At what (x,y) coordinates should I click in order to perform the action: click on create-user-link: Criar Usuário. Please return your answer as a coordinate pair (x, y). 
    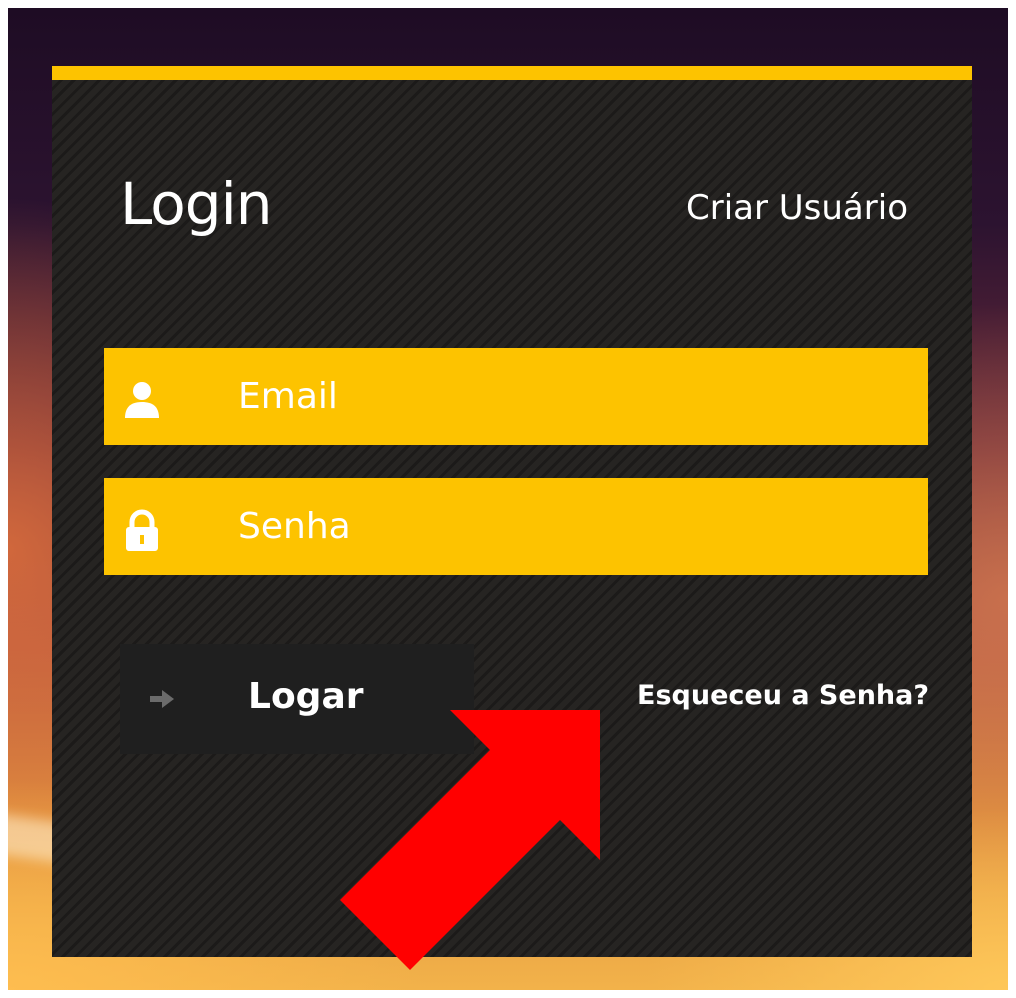
    Looking at the image, I should click on (797, 208).